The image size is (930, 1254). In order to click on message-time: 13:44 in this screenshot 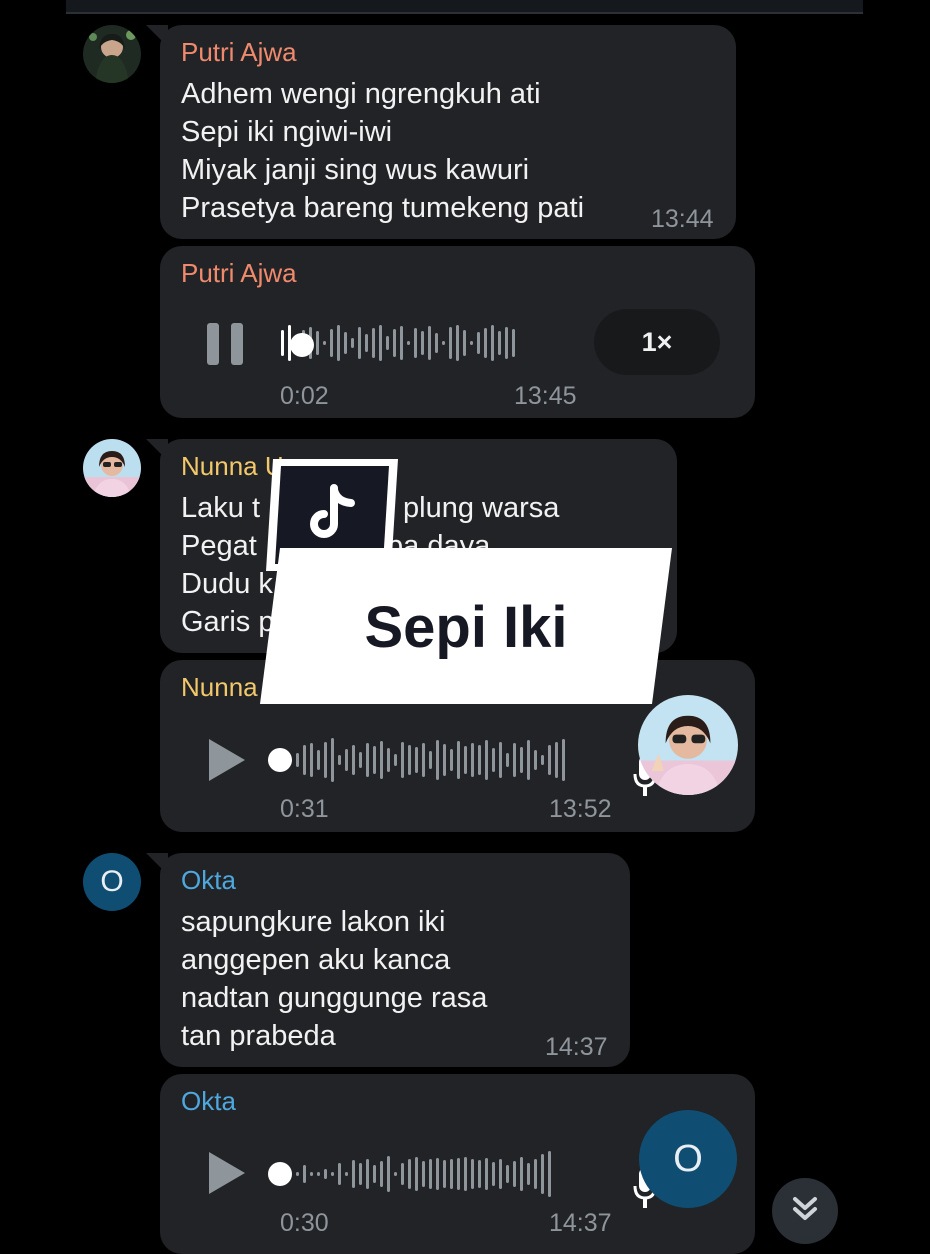, I will do `click(682, 219)`.